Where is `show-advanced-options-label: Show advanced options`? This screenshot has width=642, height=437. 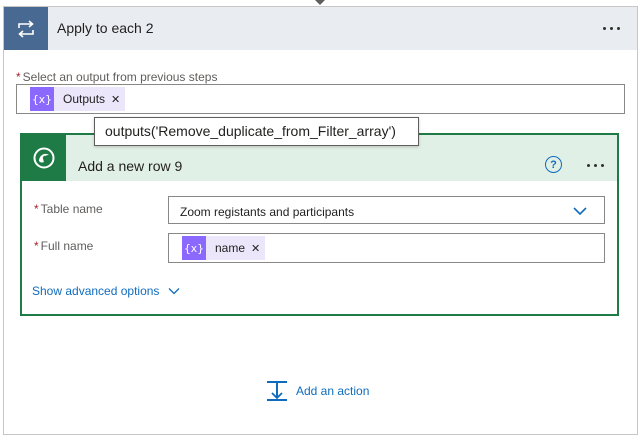 show-advanced-options-label: Show advanced options is located at coordinates (96, 291).